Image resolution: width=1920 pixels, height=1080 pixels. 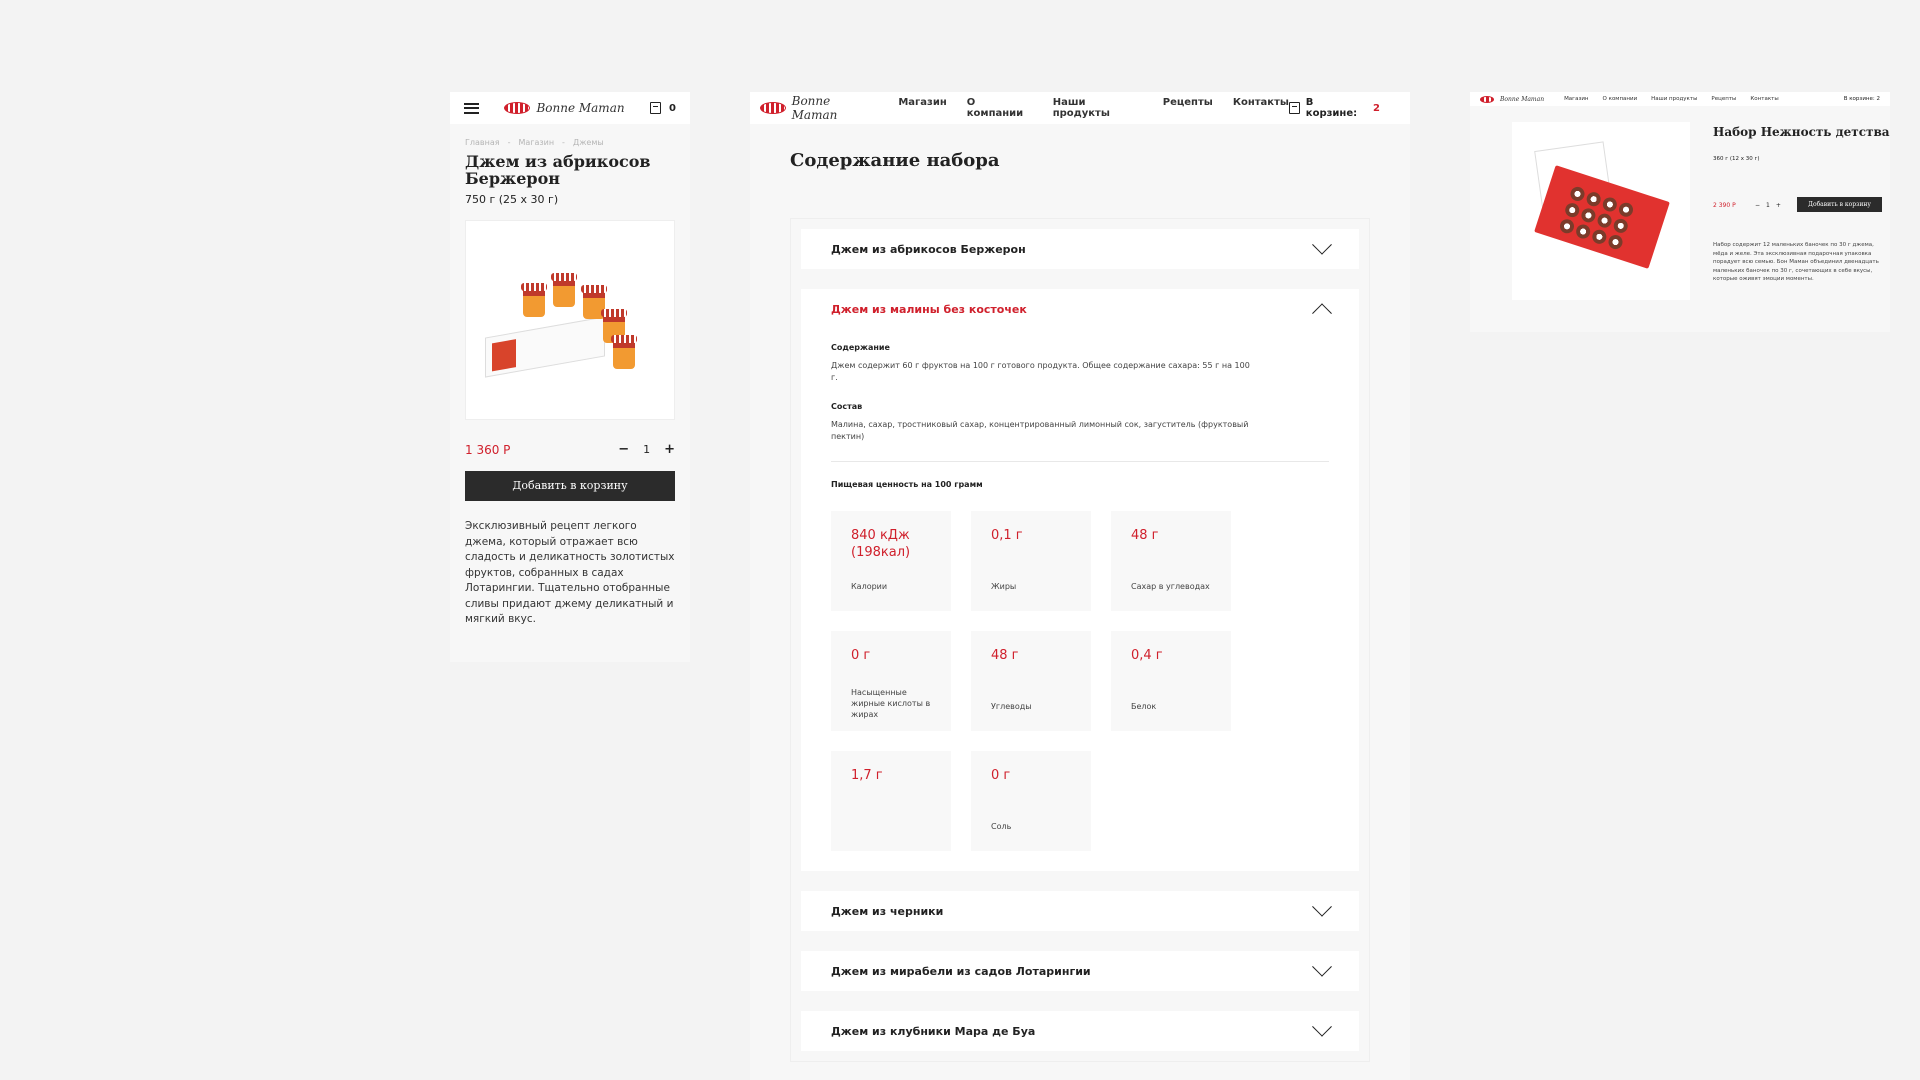 I want to click on price-row: 1 360 Р − 1 +, so click(x=570, y=438).